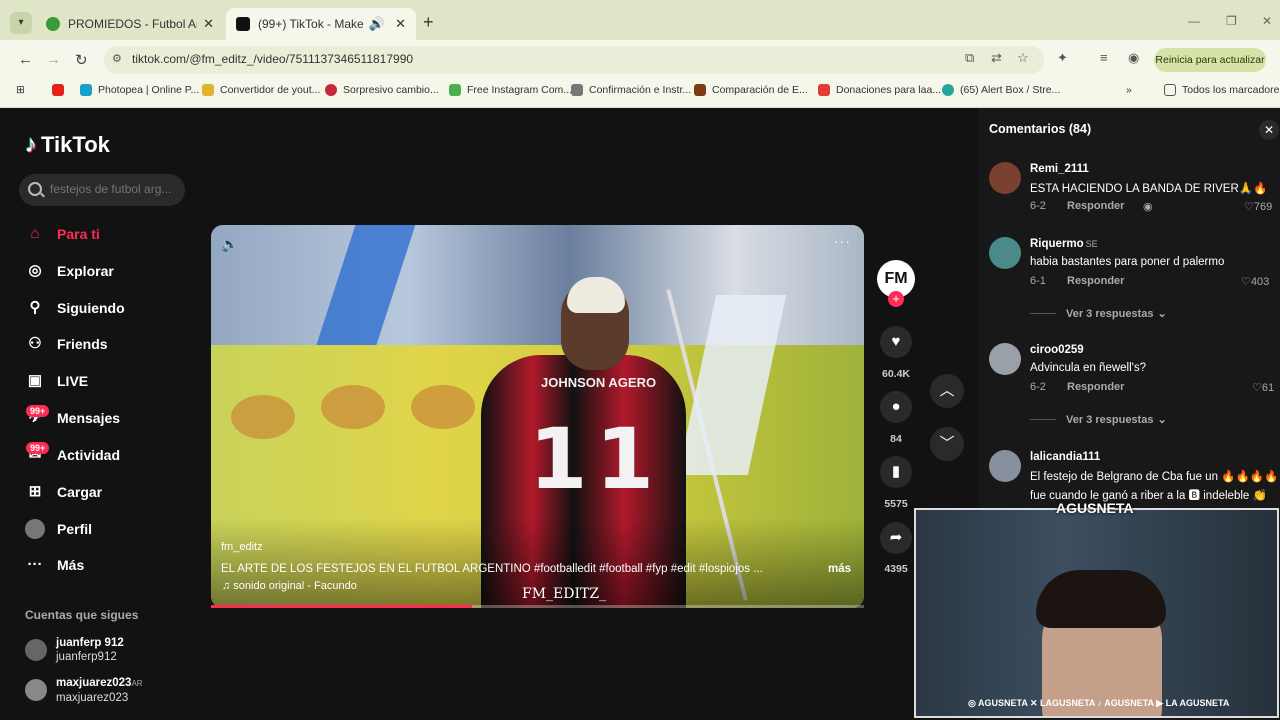 The width and height of the screenshot is (1280, 720). What do you see at coordinates (84, 690) in the screenshot?
I see `followed-account: maxjuarez023AR maxjuarez023` at bounding box center [84, 690].